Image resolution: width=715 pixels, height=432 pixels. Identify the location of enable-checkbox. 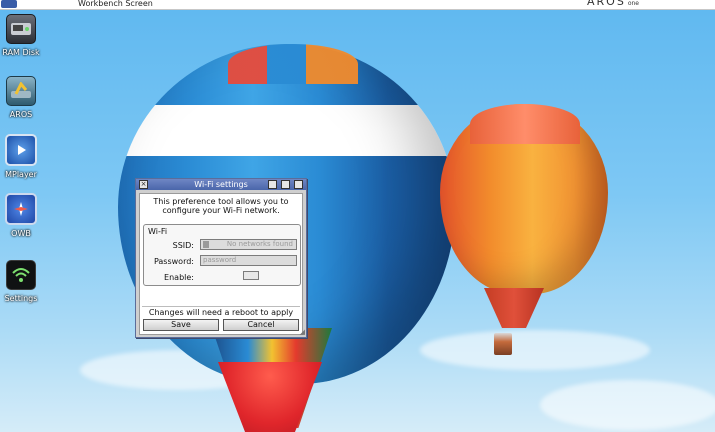
(251, 275).